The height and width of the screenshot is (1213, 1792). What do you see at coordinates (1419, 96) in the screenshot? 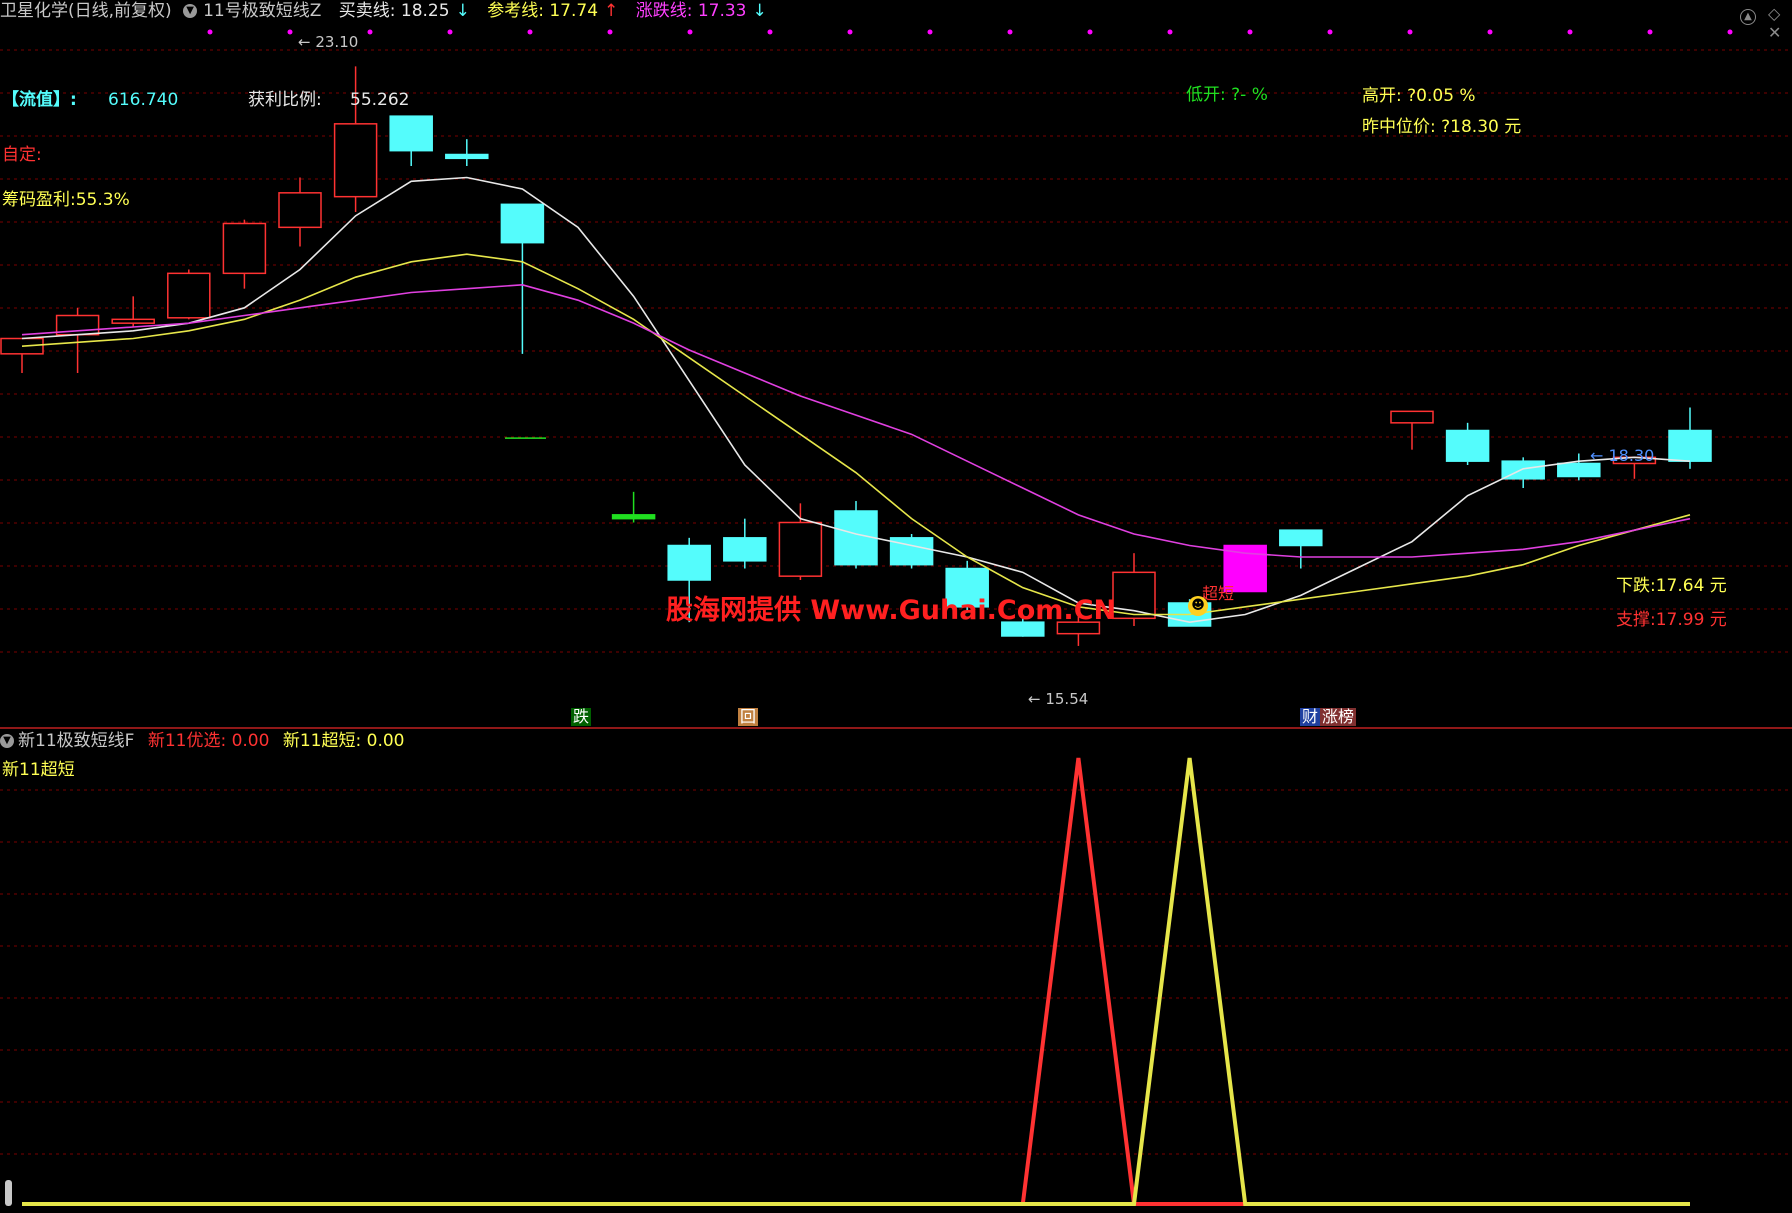
I see `high-open: 高开: ?0.05 %` at bounding box center [1419, 96].